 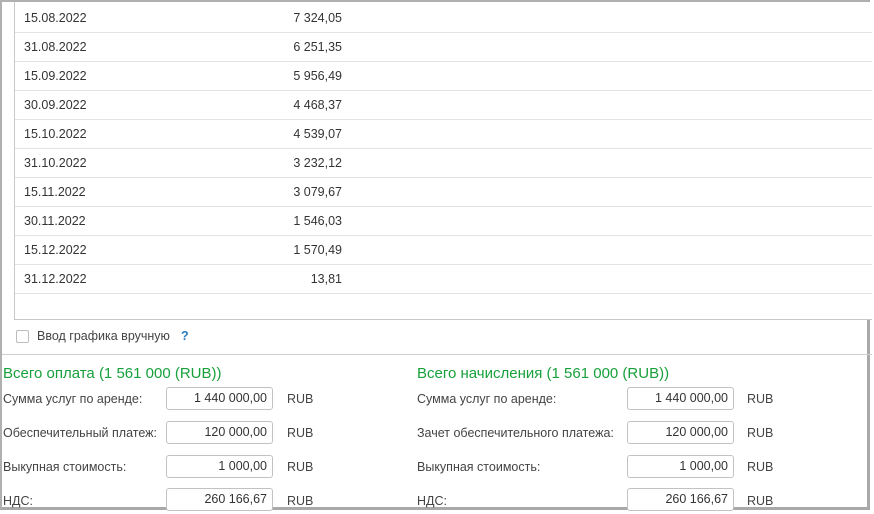 What do you see at coordinates (443, 105) in the screenshot?
I see `table-row: 30.09.2022 4 468,37` at bounding box center [443, 105].